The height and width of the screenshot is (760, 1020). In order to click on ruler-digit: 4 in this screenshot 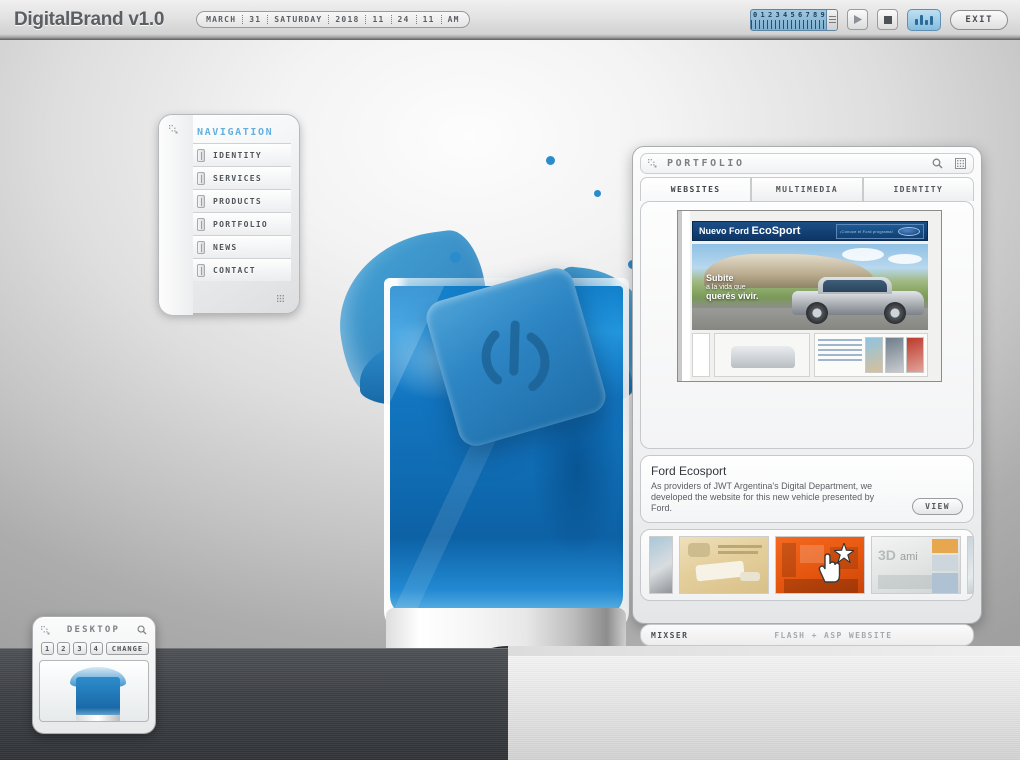, I will do `click(785, 14)`.